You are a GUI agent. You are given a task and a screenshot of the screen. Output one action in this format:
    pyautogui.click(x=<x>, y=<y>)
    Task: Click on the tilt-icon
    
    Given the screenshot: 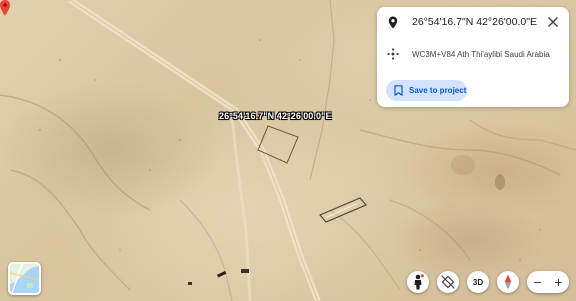 What is the action you would take?
    pyautogui.click(x=448, y=282)
    